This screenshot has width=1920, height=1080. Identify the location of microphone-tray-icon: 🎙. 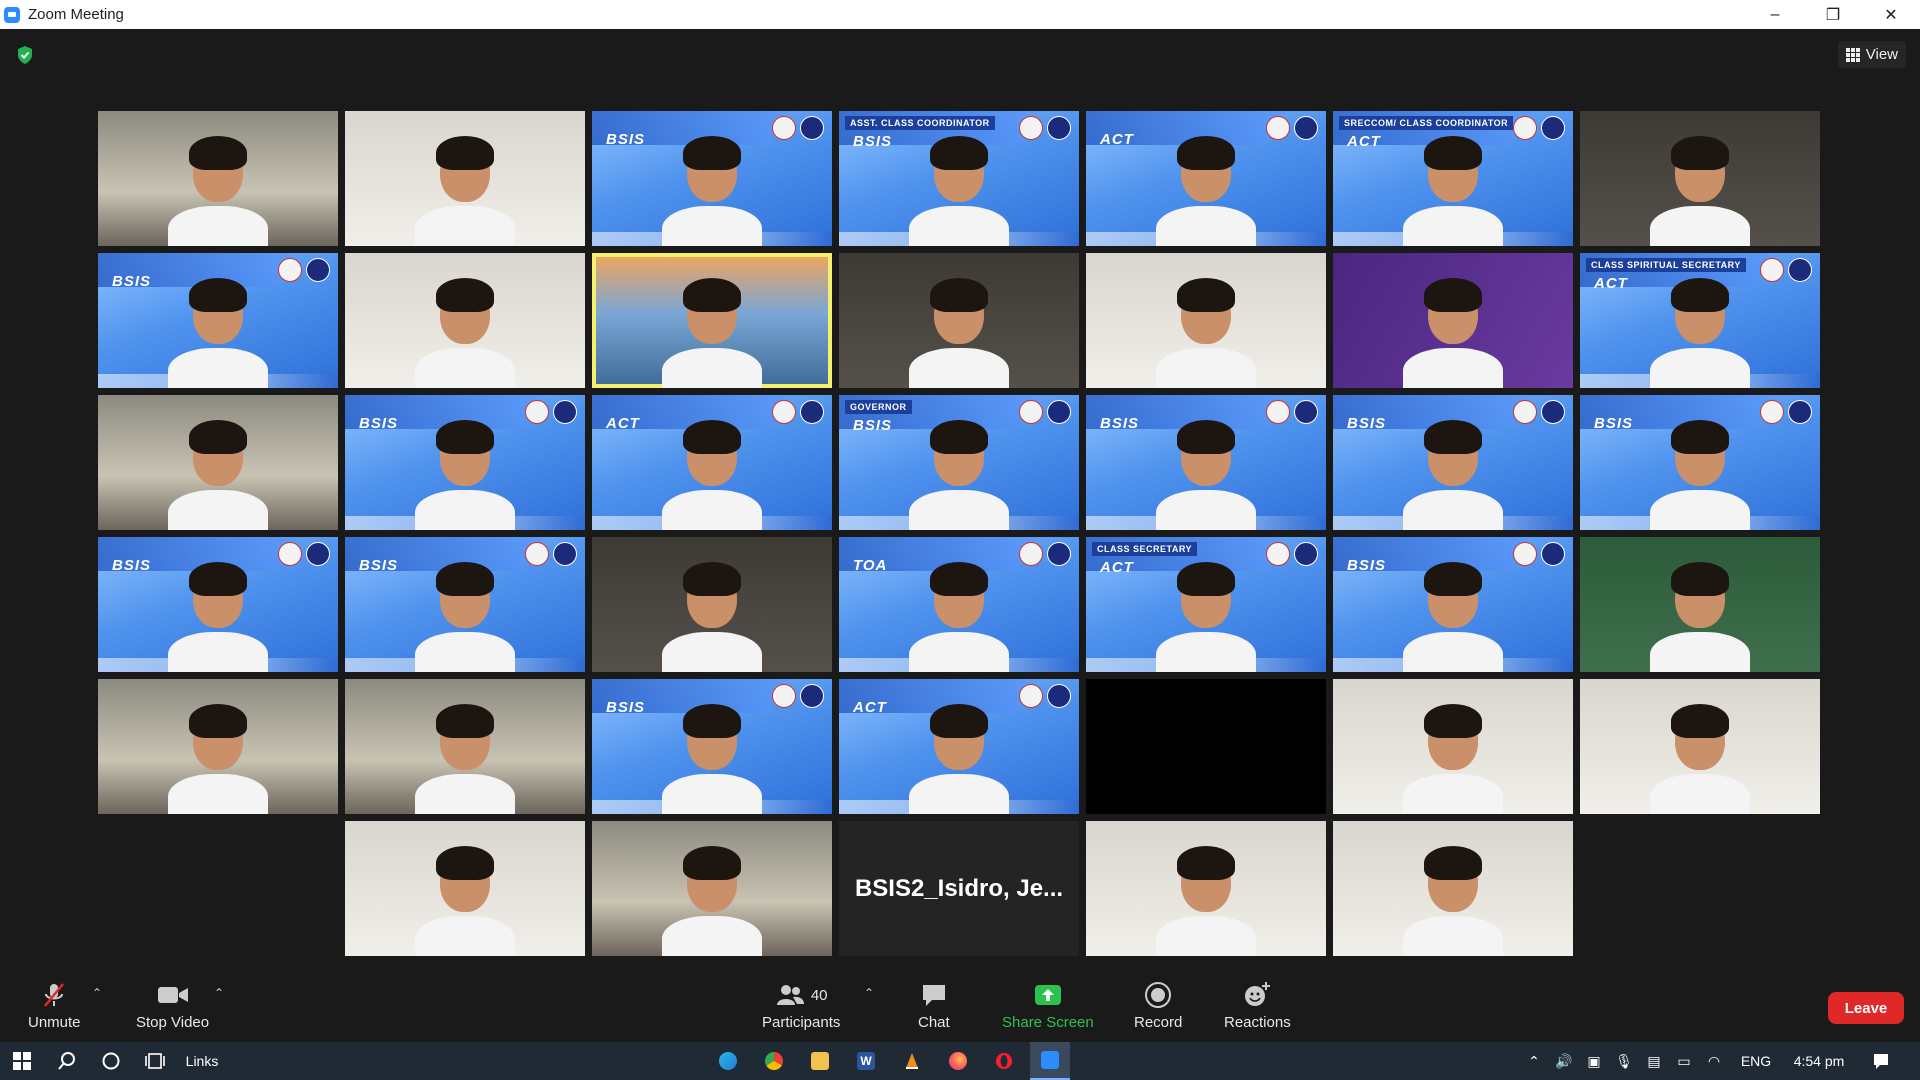
(1624, 1061).